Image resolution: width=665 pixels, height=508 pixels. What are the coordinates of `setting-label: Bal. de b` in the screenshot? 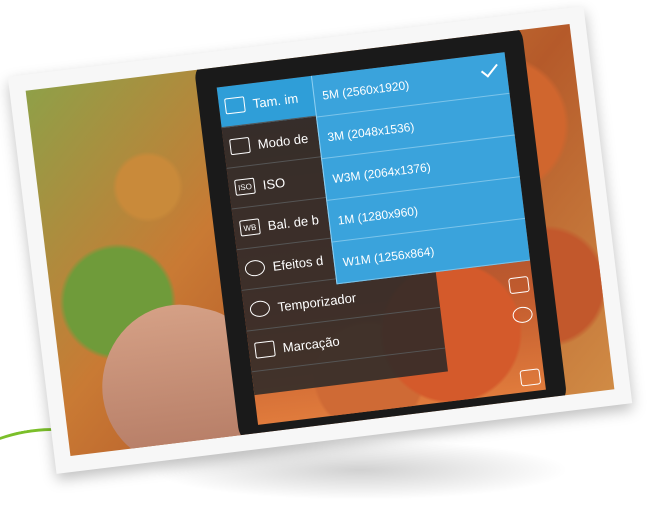 It's located at (293, 222).